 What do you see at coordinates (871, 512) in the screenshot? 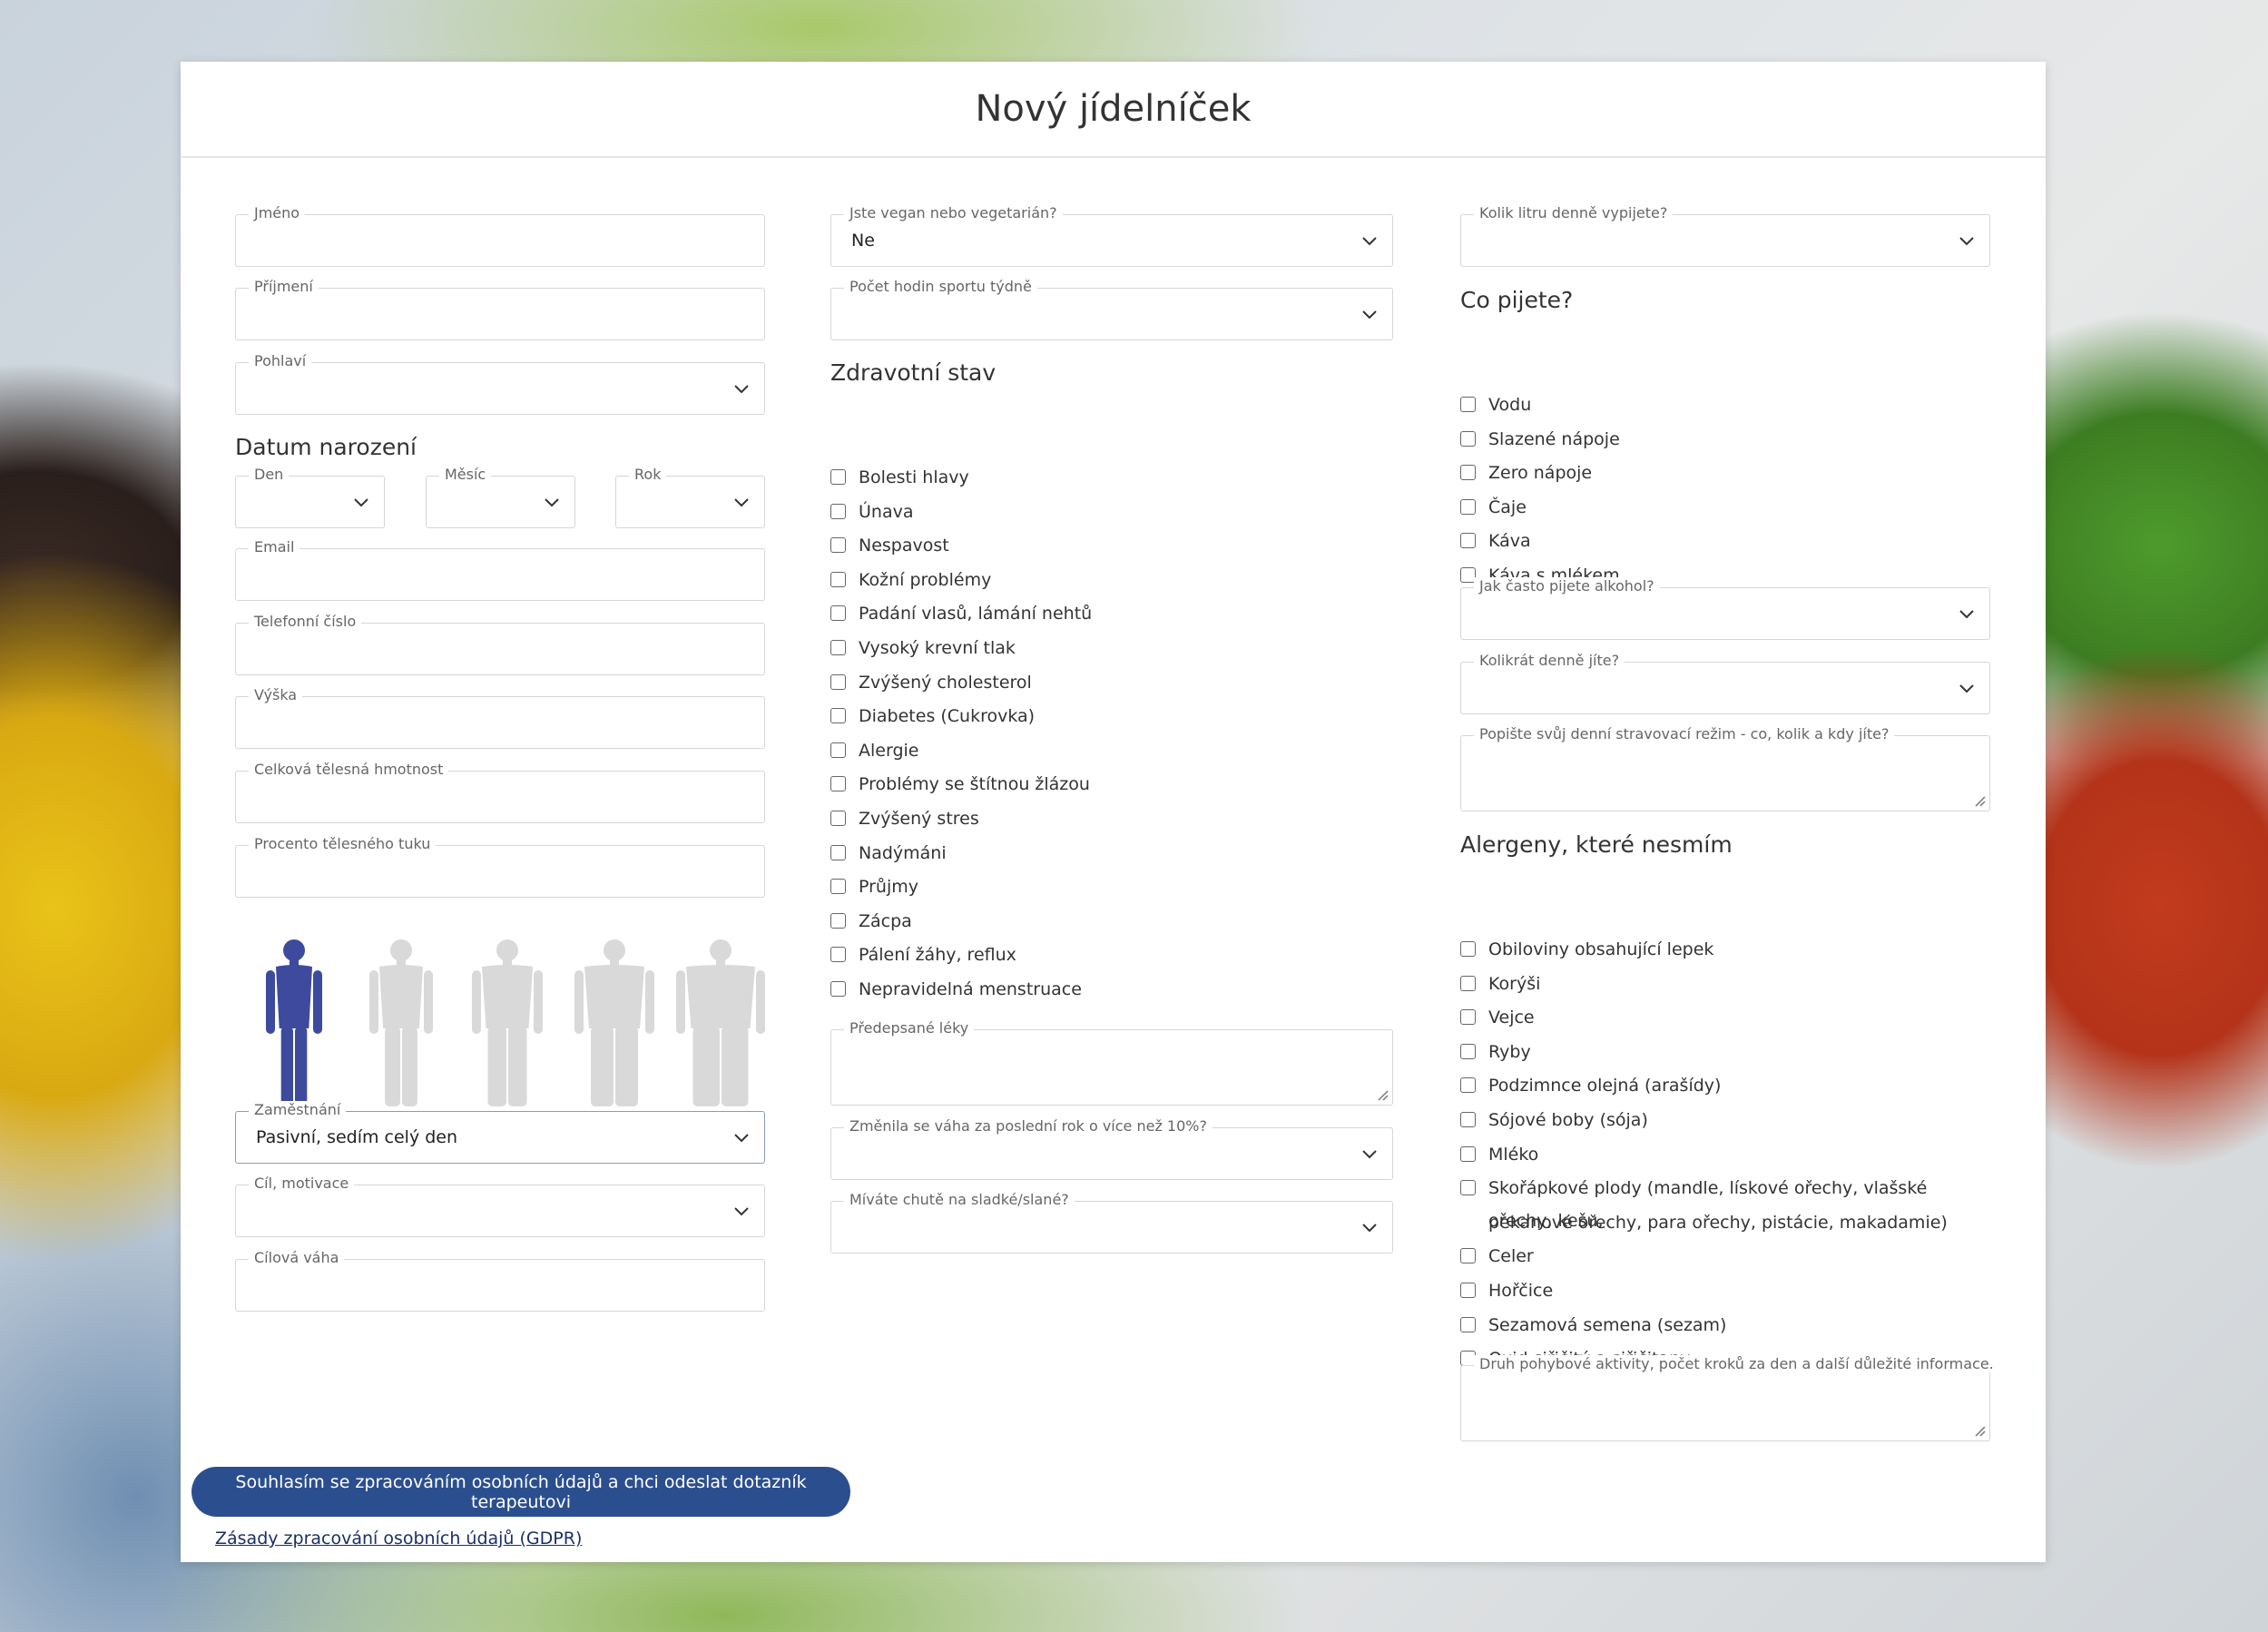
I see `health-item: Únava` at bounding box center [871, 512].